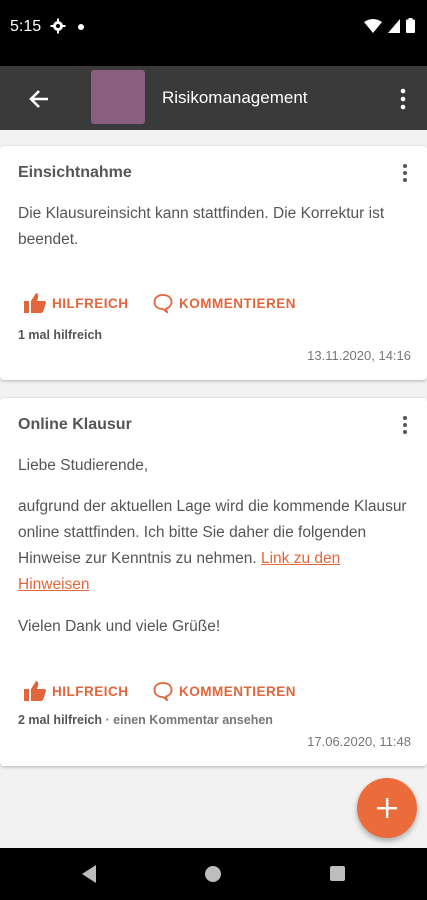 Image resolution: width=427 pixels, height=900 pixels. What do you see at coordinates (39, 99) in the screenshot?
I see `arrow-back-icon` at bounding box center [39, 99].